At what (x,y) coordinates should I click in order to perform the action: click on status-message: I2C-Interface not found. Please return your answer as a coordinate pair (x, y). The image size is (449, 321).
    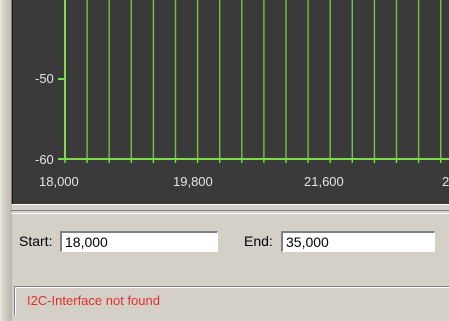
    Looking at the image, I should click on (93, 300).